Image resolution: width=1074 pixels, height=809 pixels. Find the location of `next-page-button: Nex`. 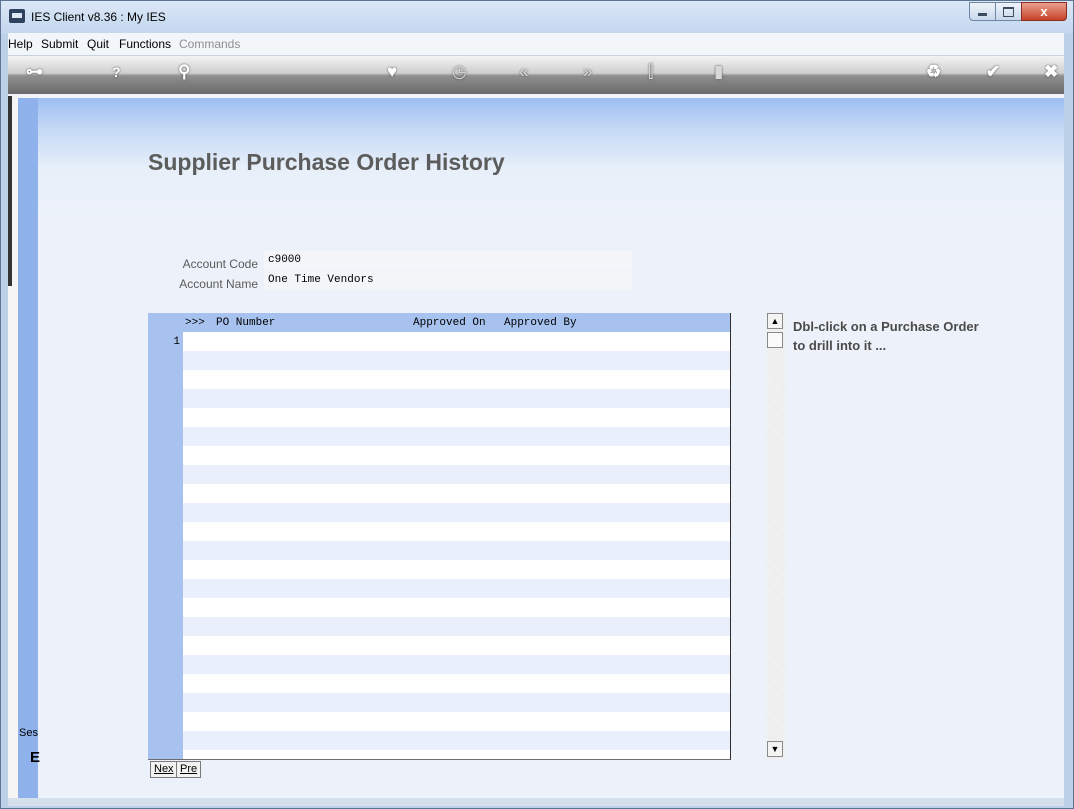

next-page-button: Nex is located at coordinates (164, 769).